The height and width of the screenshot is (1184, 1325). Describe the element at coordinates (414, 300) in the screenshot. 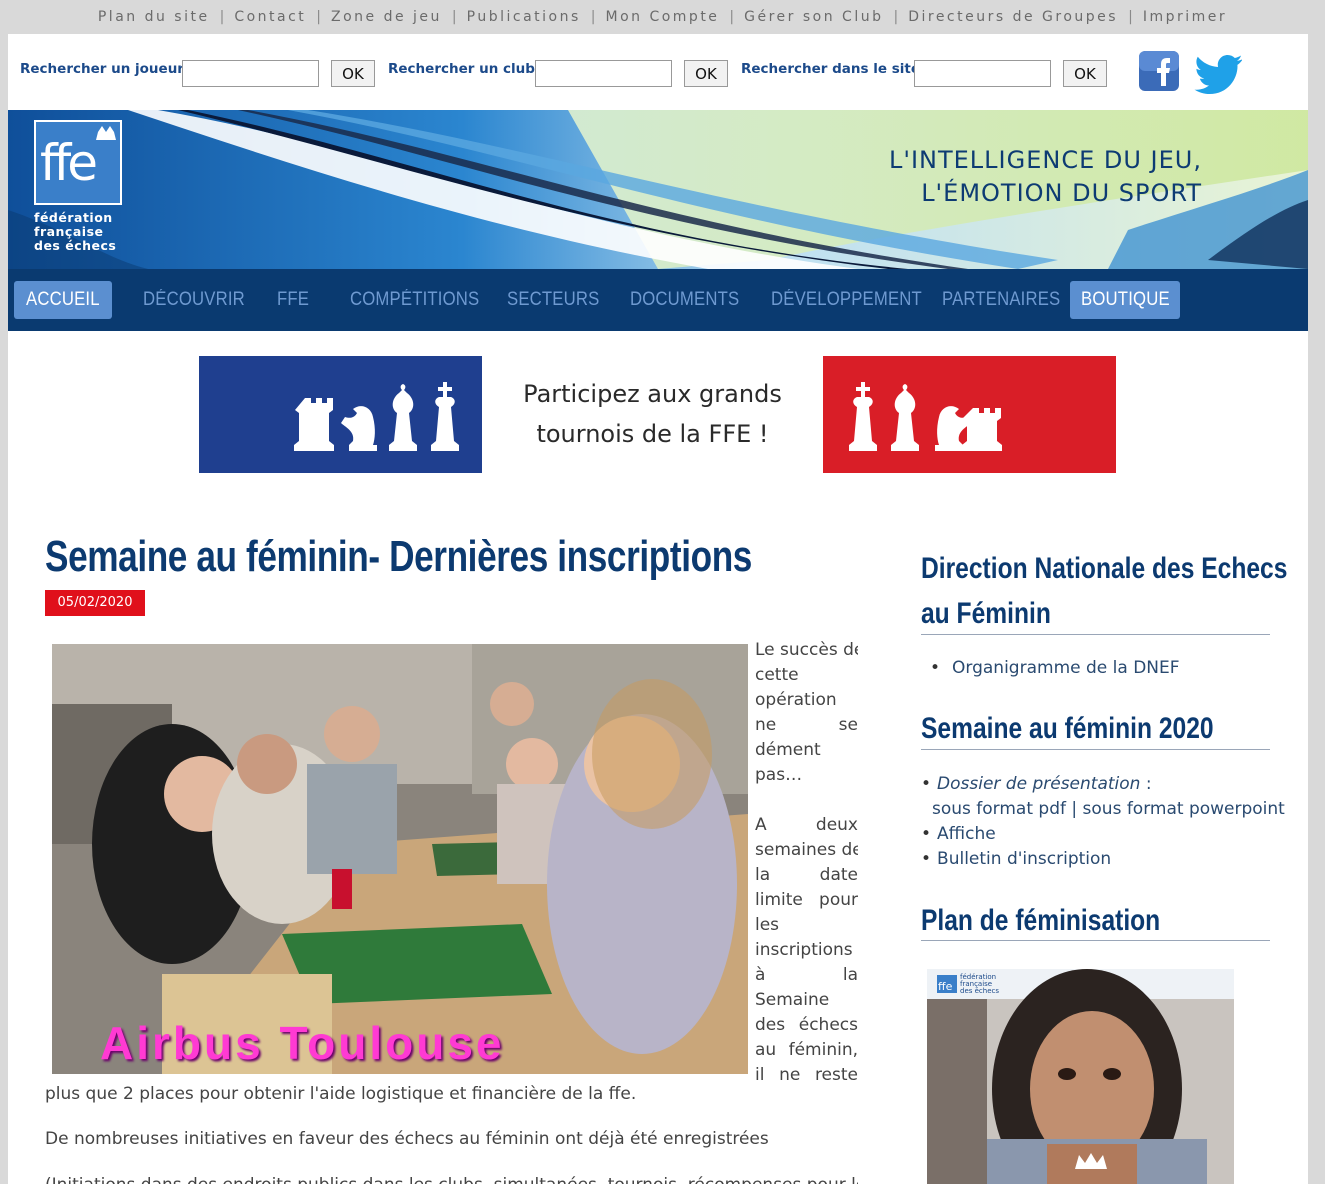

I see `nav-competitions: COMPÉTITIONS` at that location.